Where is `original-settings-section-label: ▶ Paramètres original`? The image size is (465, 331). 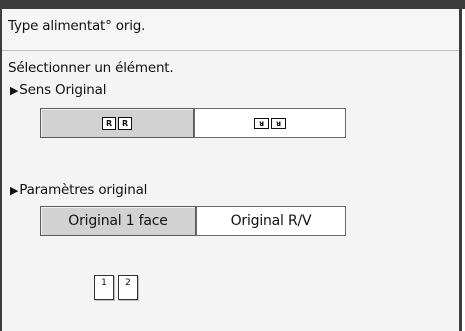
original-settings-section-label: ▶ Paramètres original is located at coordinates (78, 190).